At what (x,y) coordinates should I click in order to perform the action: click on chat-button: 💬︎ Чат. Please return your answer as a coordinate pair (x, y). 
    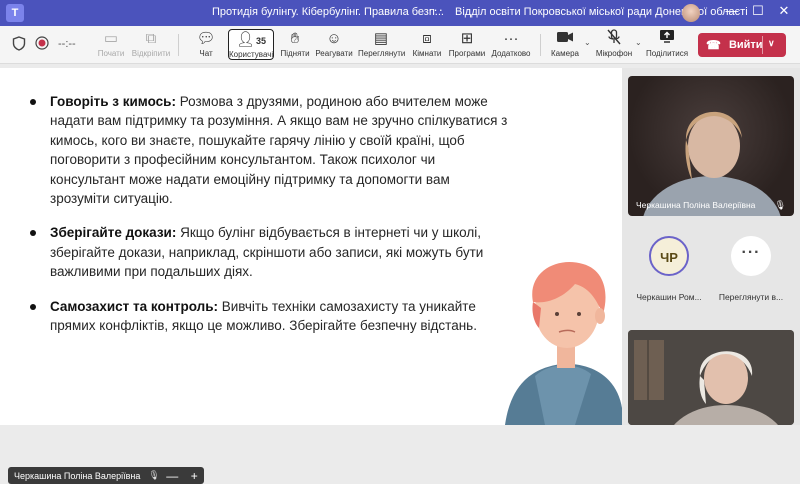
    Looking at the image, I should click on (206, 43).